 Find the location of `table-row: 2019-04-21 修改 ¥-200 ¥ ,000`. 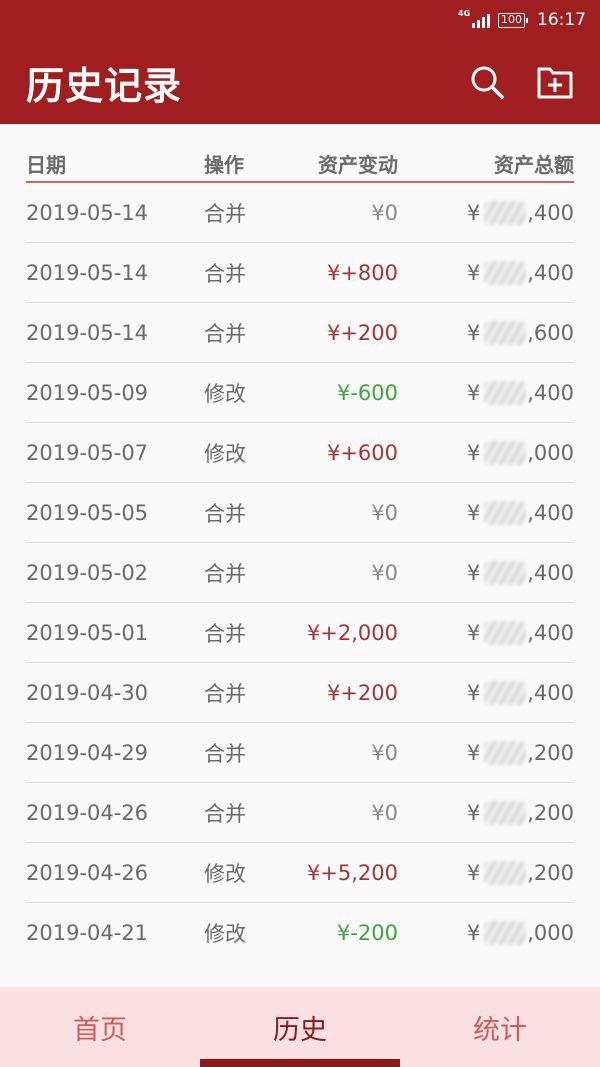

table-row: 2019-04-21 修改 ¥-200 ¥ ,000 is located at coordinates (300, 933).